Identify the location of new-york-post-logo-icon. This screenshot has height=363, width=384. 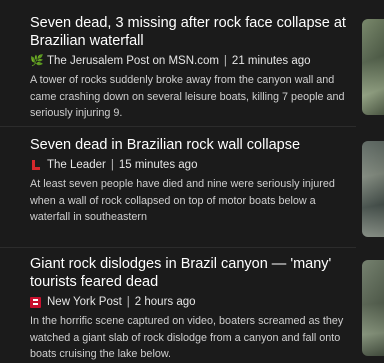
(35, 302).